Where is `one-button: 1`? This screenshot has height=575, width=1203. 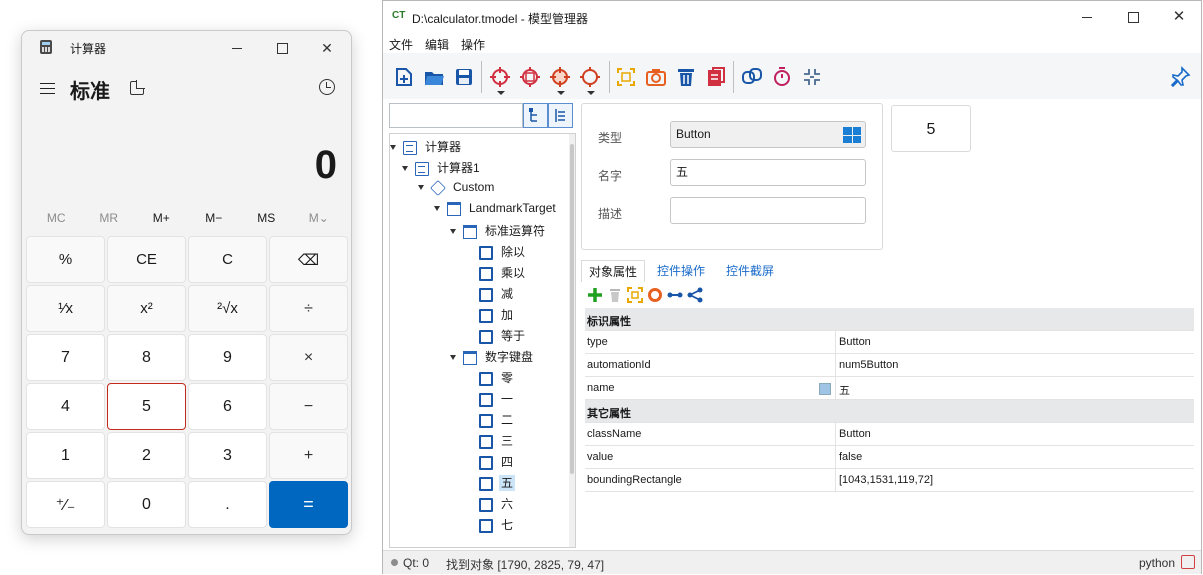
one-button: 1 is located at coordinates (65, 455).